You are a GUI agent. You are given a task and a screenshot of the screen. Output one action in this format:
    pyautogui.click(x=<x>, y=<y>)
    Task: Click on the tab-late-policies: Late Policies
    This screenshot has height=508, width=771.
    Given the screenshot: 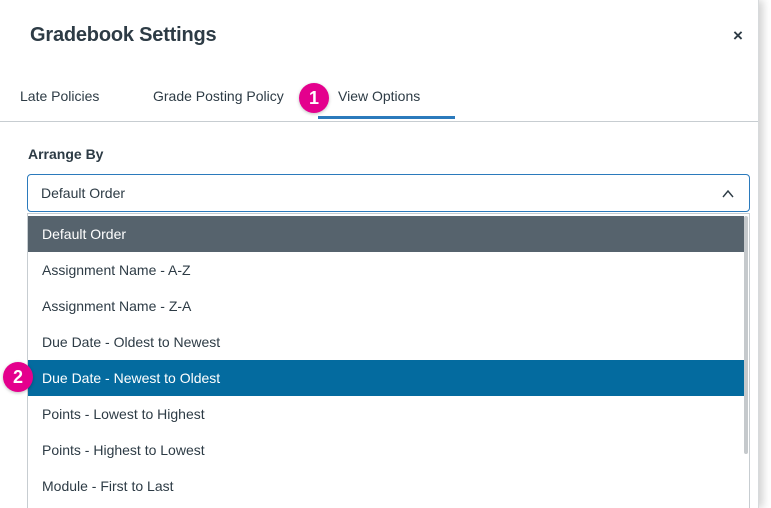 What is the action you would take?
    pyautogui.click(x=59, y=96)
    